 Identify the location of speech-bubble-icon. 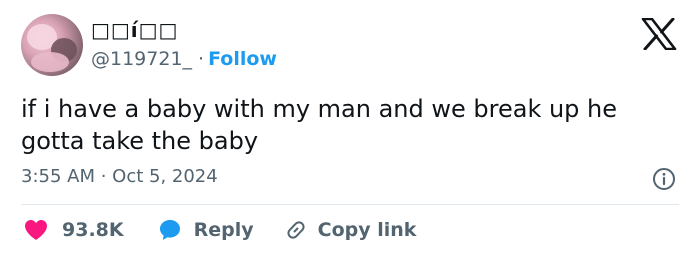
(169, 230).